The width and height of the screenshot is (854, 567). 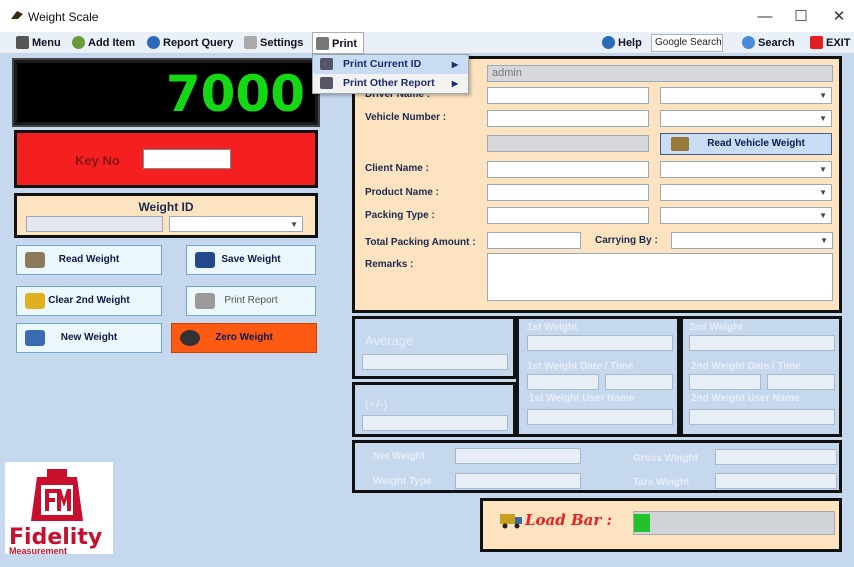 What do you see at coordinates (746, 192) in the screenshot?
I see `product-name-select: ▼` at bounding box center [746, 192].